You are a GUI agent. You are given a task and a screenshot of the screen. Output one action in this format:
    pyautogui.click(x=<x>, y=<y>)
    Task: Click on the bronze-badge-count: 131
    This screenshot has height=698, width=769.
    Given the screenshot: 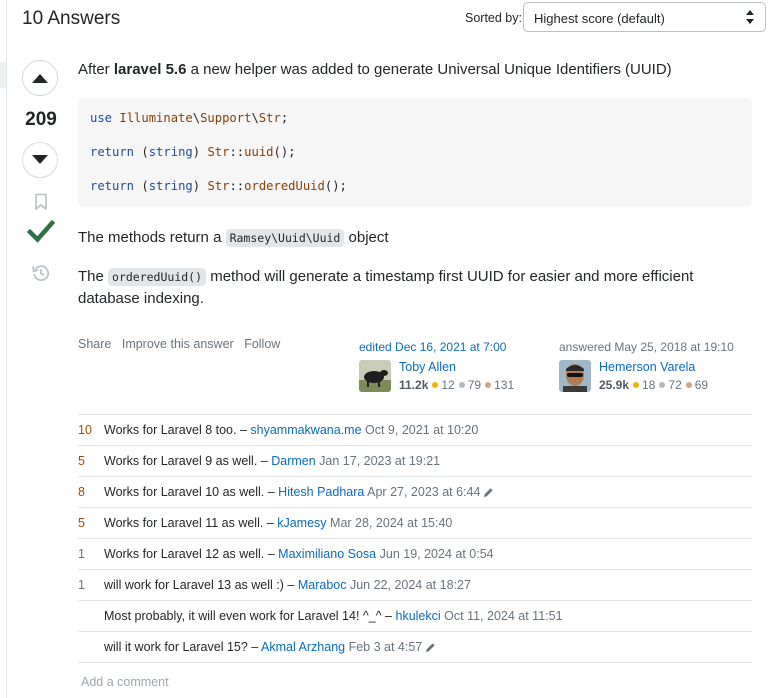 What is the action you would take?
    pyautogui.click(x=504, y=385)
    